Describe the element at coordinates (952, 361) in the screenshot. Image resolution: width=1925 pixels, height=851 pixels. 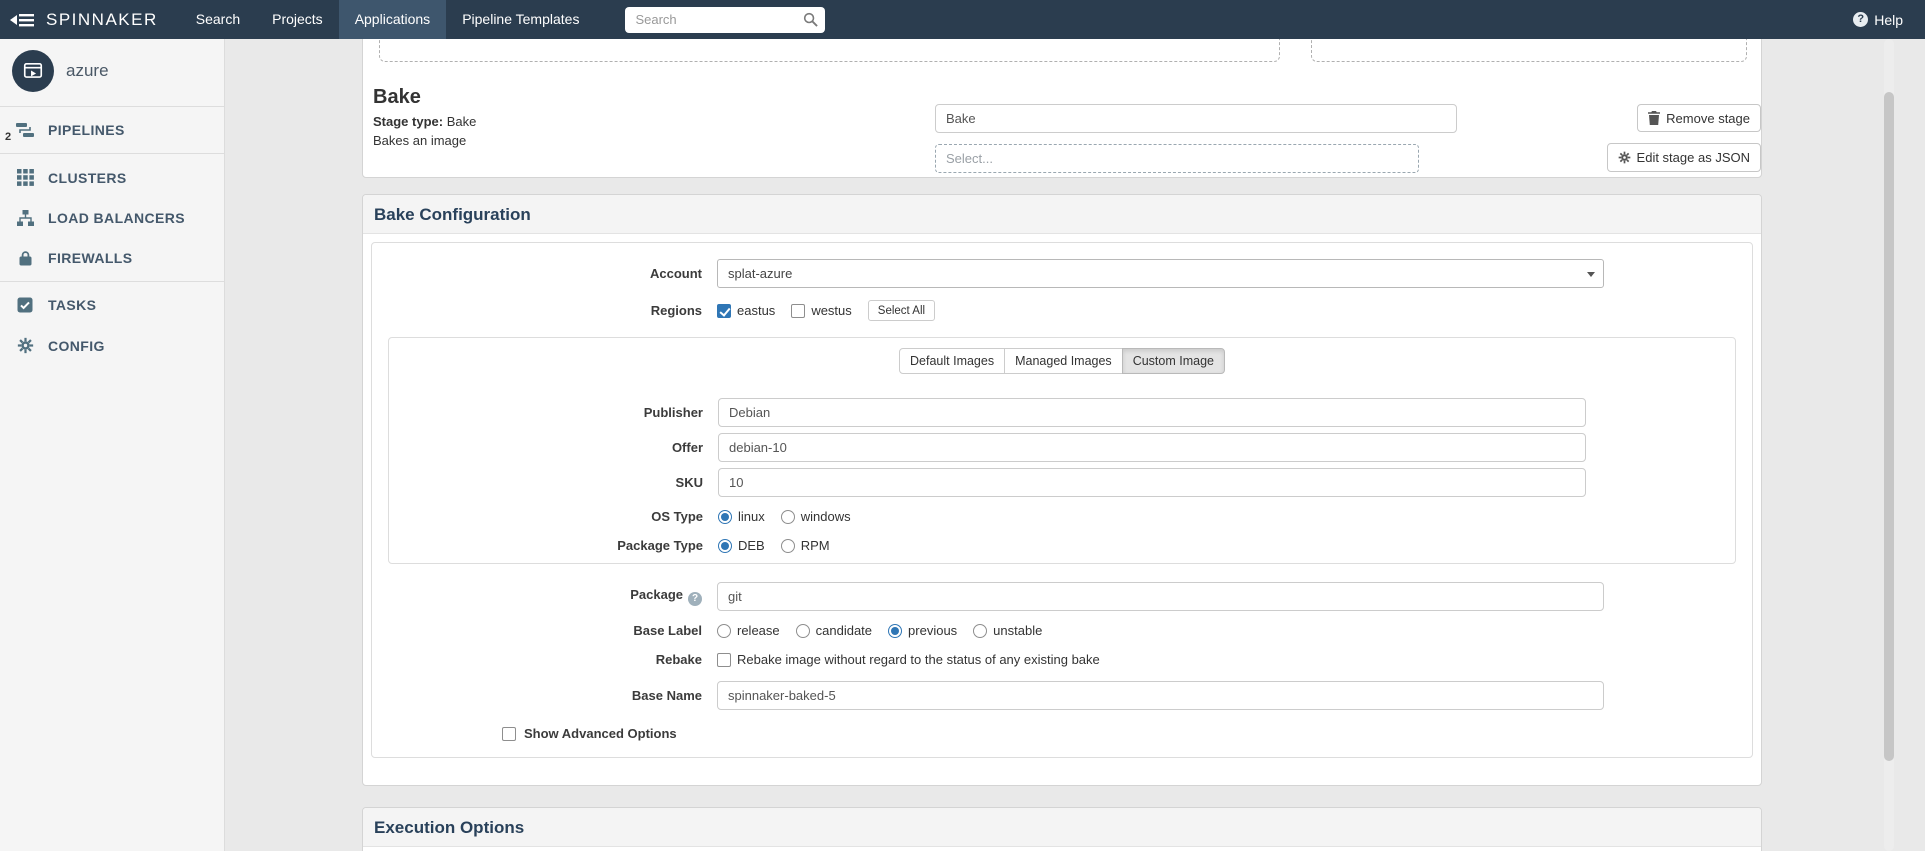
I see `tab-default-images: Default Images` at that location.